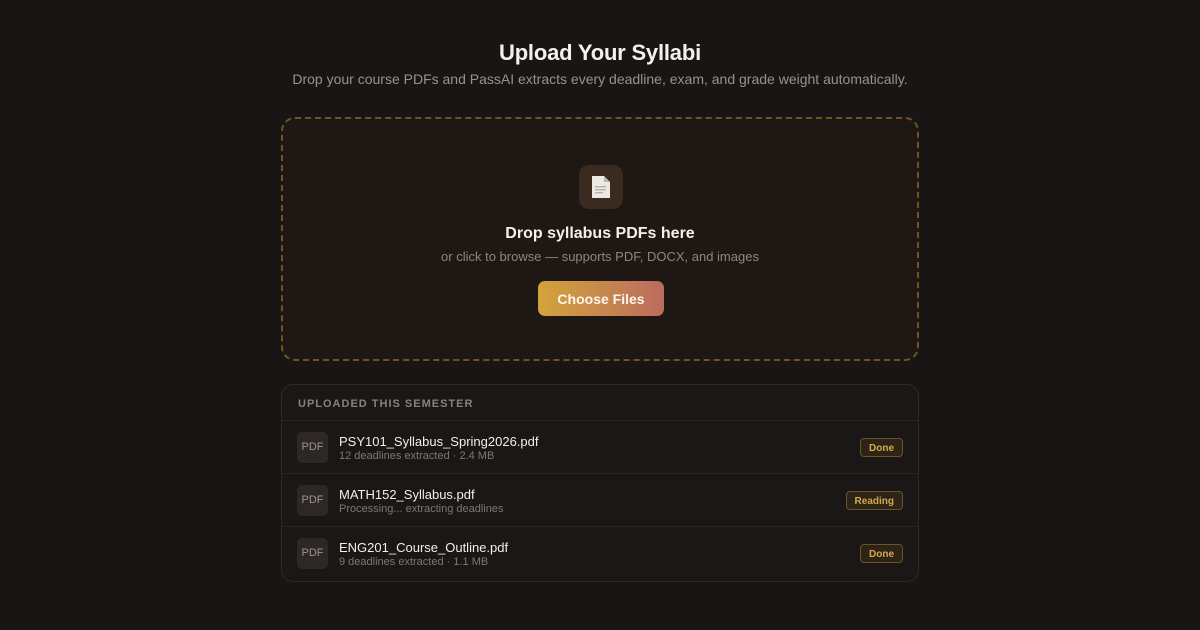  What do you see at coordinates (874, 500) in the screenshot?
I see `status-badge: Reading` at bounding box center [874, 500].